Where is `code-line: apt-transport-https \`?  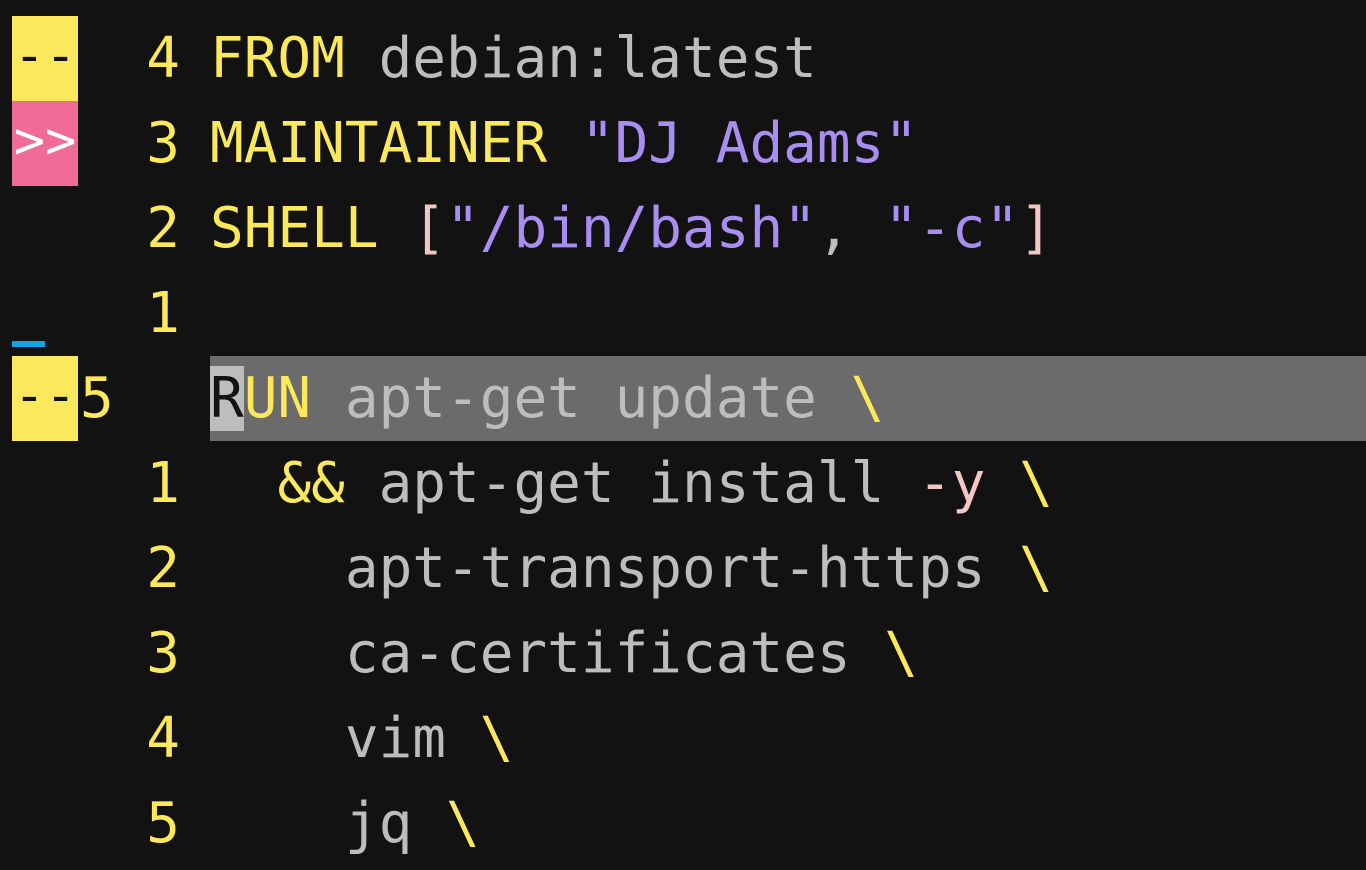 code-line: apt-transport-https \ is located at coordinates (631, 568).